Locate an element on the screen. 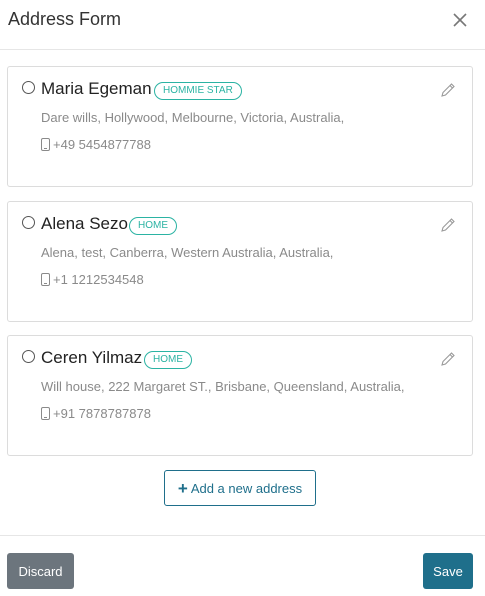 The width and height of the screenshot is (485, 596). phone-row: +49 5454877788 is located at coordinates (96, 144).